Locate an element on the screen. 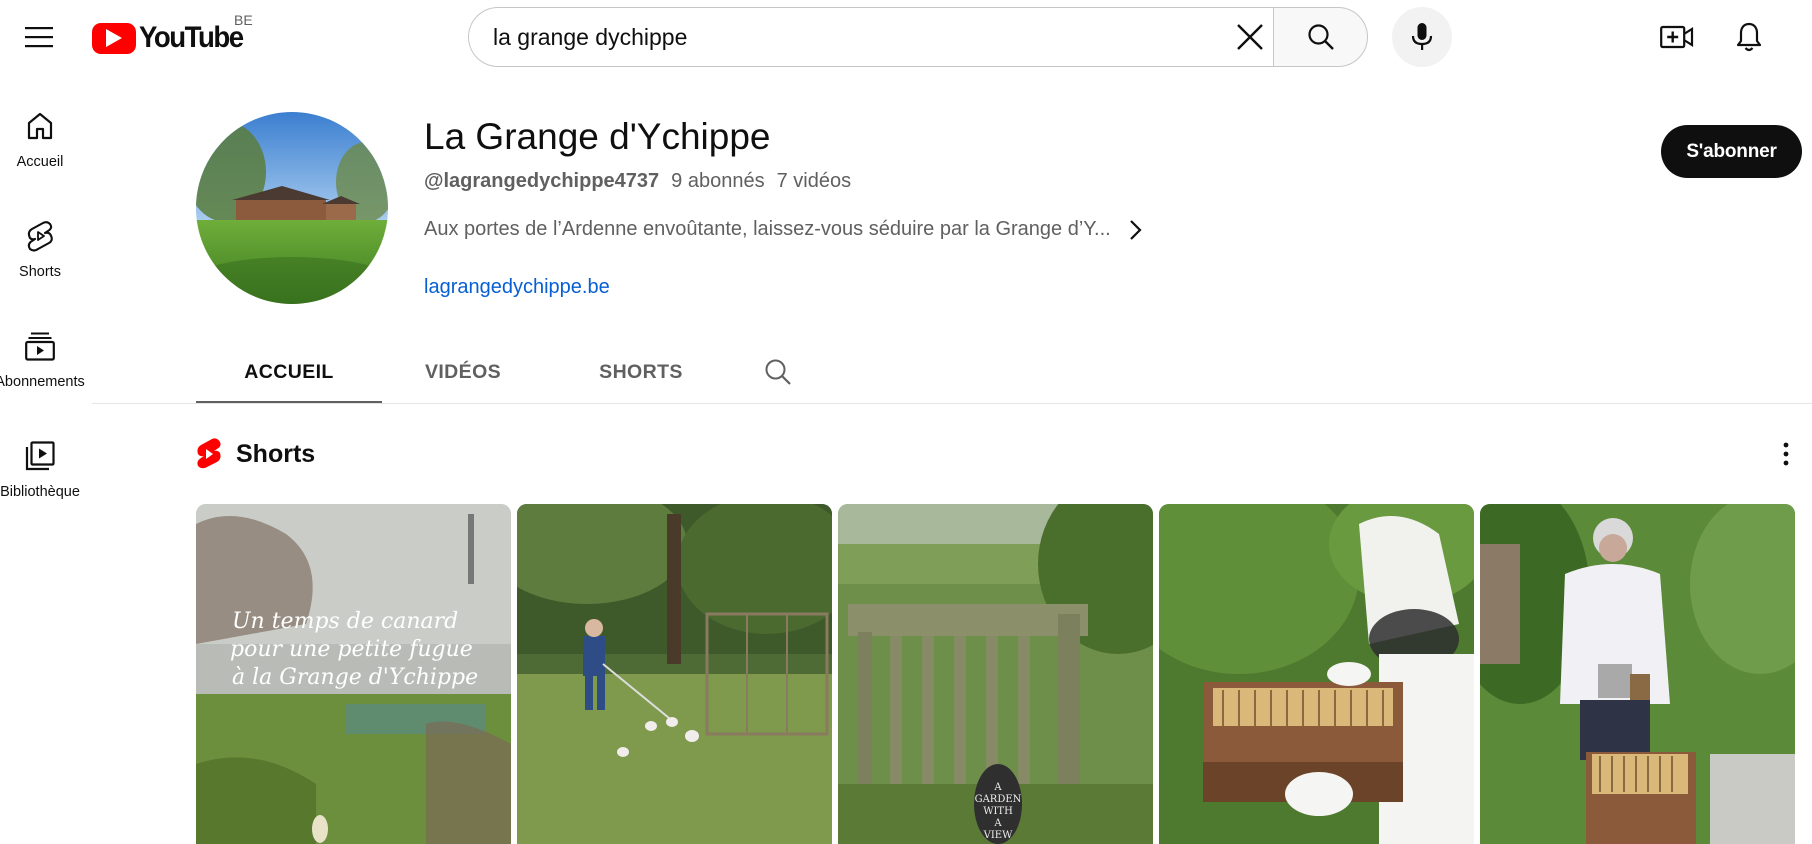 This screenshot has width=1812, height=844. channel-avatar is located at coordinates (292, 208).